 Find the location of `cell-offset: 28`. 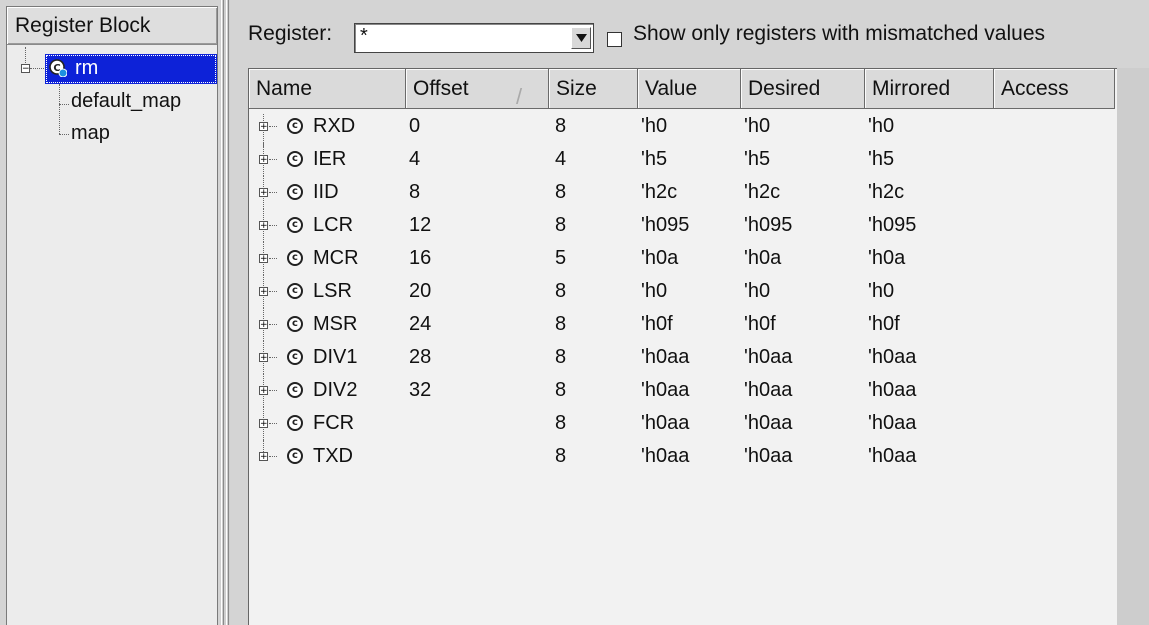

cell-offset: 28 is located at coordinates (420, 357).